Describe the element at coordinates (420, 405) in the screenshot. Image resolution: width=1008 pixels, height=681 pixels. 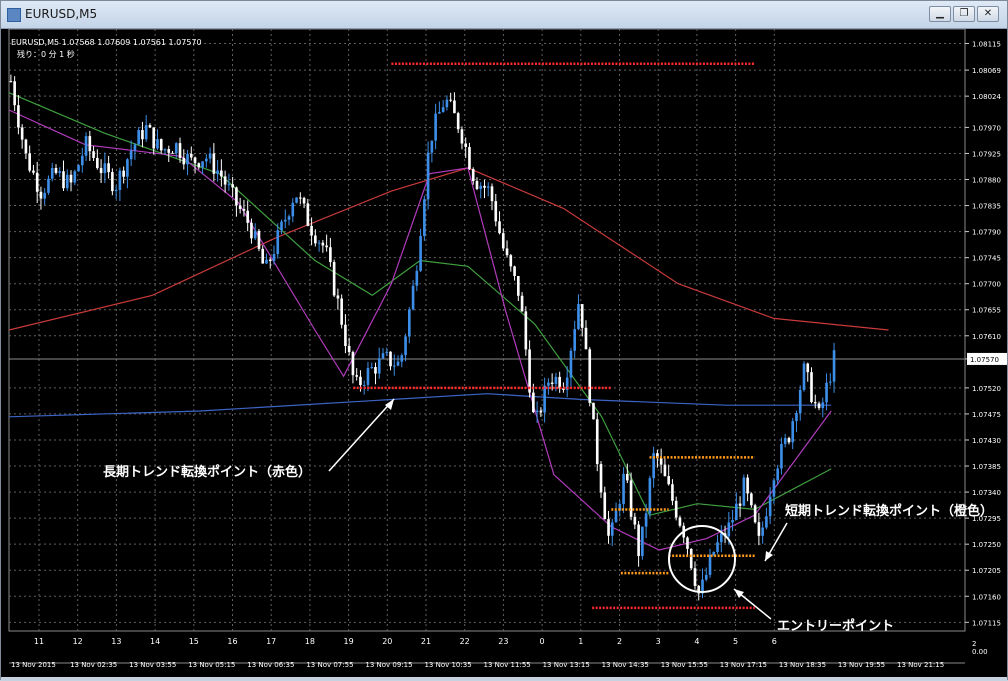
I see `moving-average-blue` at that location.